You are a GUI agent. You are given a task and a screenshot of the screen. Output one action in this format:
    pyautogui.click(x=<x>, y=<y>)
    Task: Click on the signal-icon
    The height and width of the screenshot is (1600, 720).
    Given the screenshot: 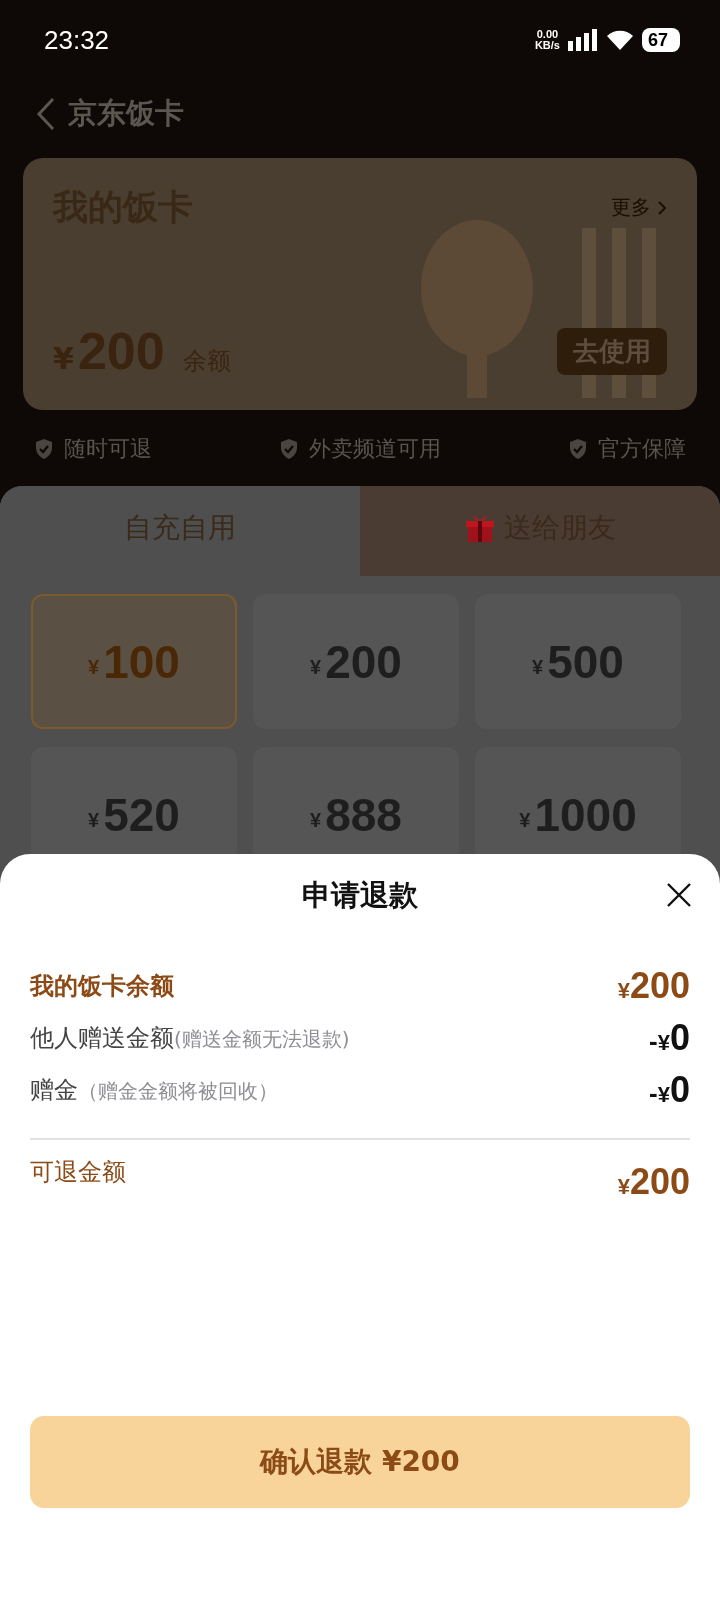 What is the action you would take?
    pyautogui.click(x=582, y=40)
    